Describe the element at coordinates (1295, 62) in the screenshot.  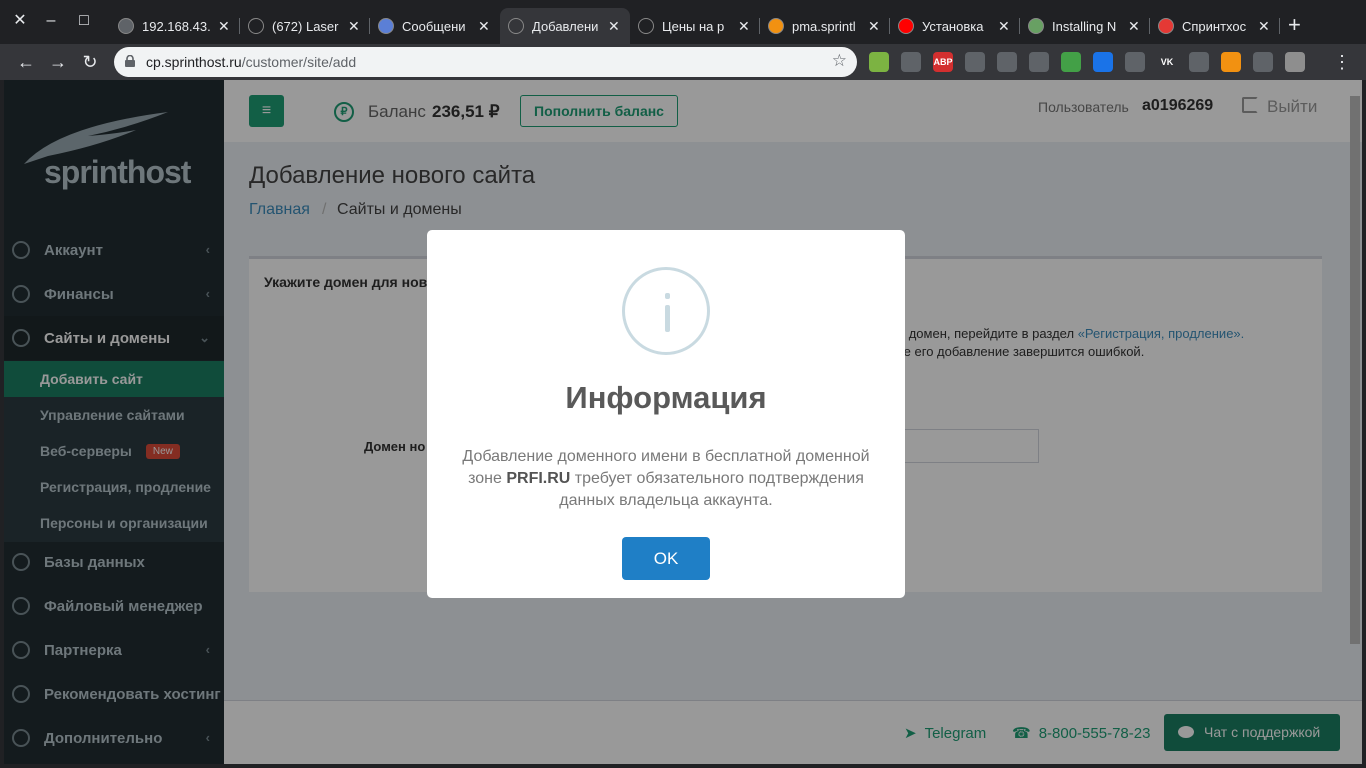
I see `profile-icon` at that location.